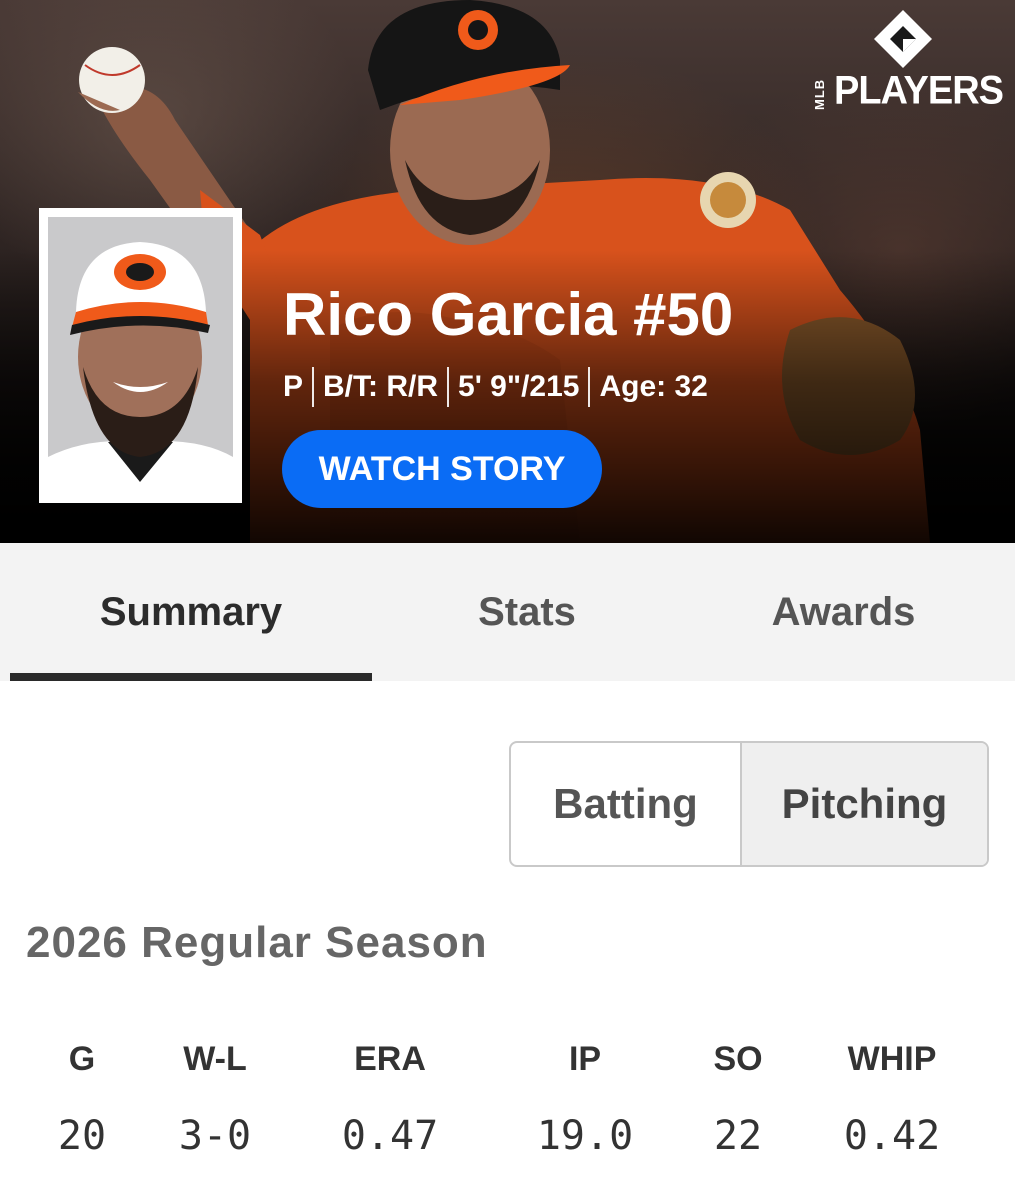  What do you see at coordinates (919, 91) in the screenshot?
I see `players-wordmark: PLAYERS` at bounding box center [919, 91].